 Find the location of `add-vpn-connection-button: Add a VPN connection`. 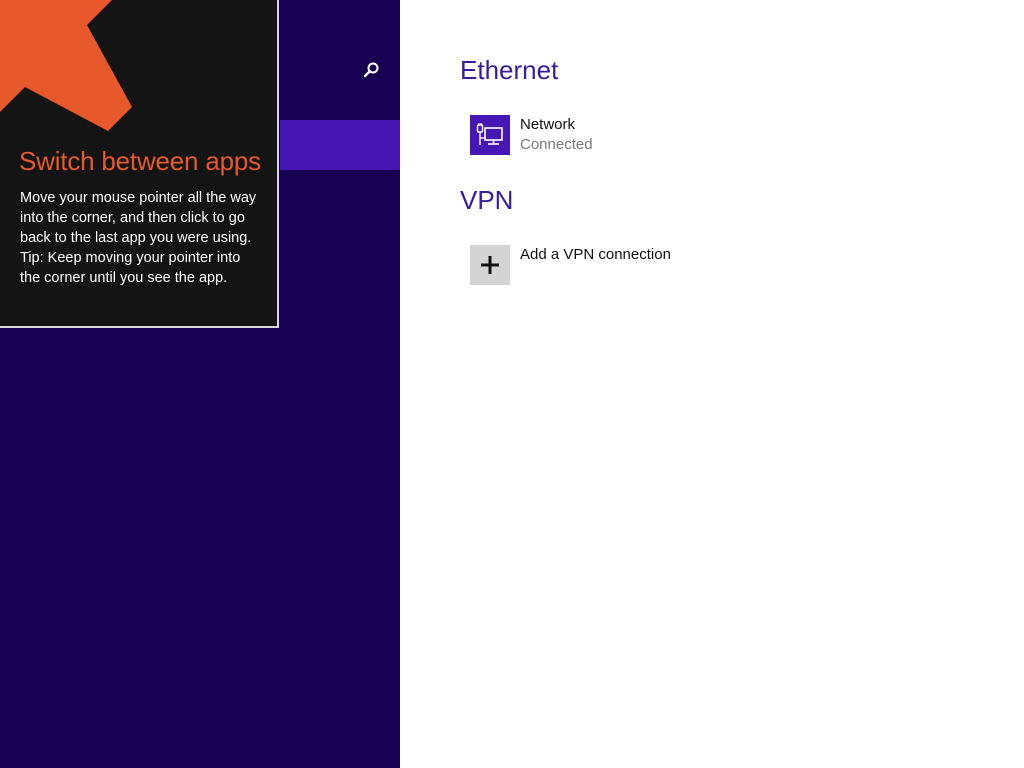

add-vpn-connection-button: Add a VPN connection is located at coordinates (570, 265).